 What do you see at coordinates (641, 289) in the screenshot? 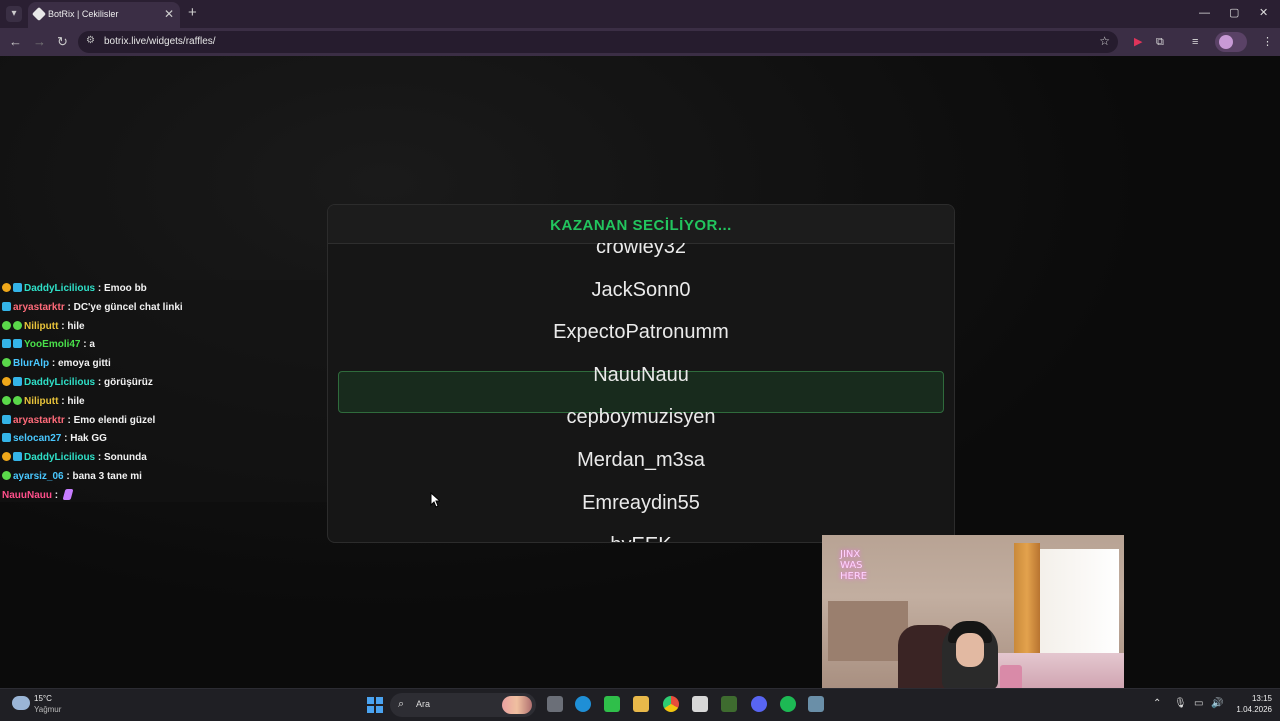
I see `raffle-name: JackSonn0` at bounding box center [641, 289].